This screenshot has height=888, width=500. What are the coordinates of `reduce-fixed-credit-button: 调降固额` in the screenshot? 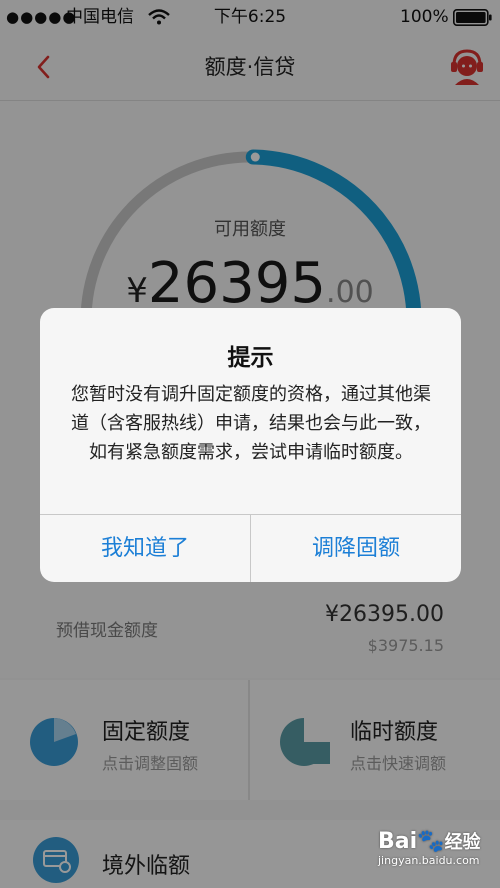 It's located at (356, 548).